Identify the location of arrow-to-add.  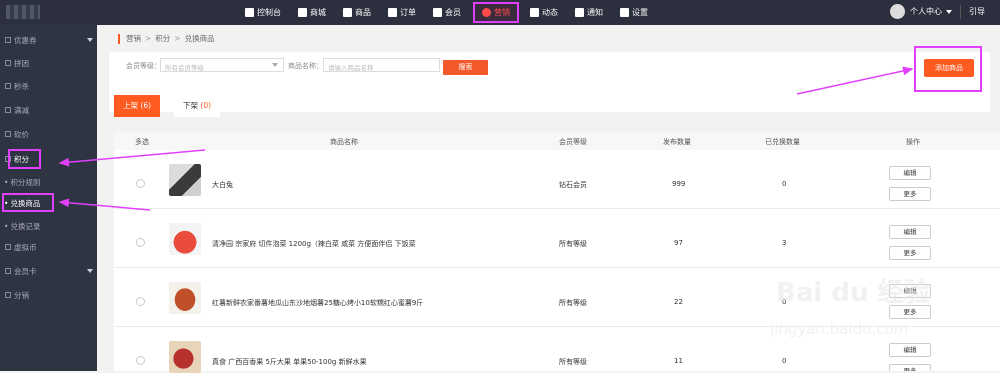
(855, 80).